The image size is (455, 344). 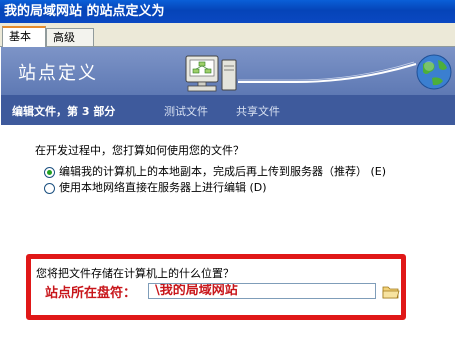 I want to click on step-sharing-files: 共享文件, so click(x=258, y=111).